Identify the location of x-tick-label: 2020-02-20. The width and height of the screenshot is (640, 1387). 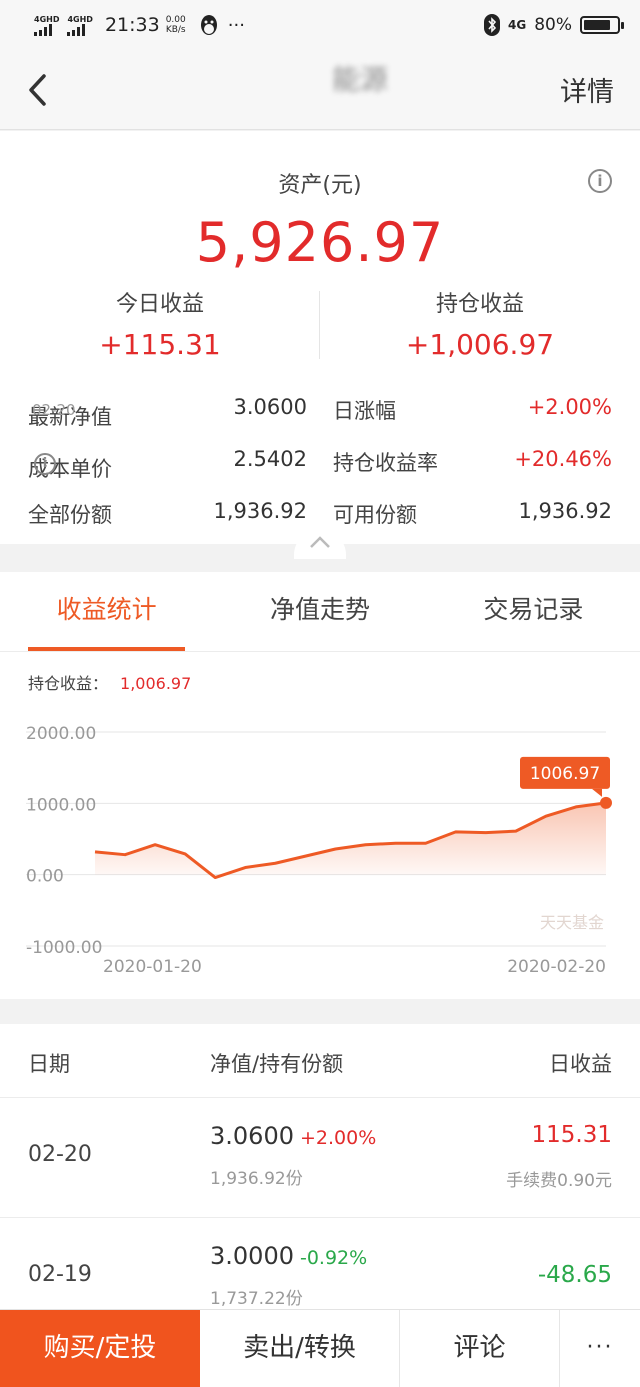
(556, 967).